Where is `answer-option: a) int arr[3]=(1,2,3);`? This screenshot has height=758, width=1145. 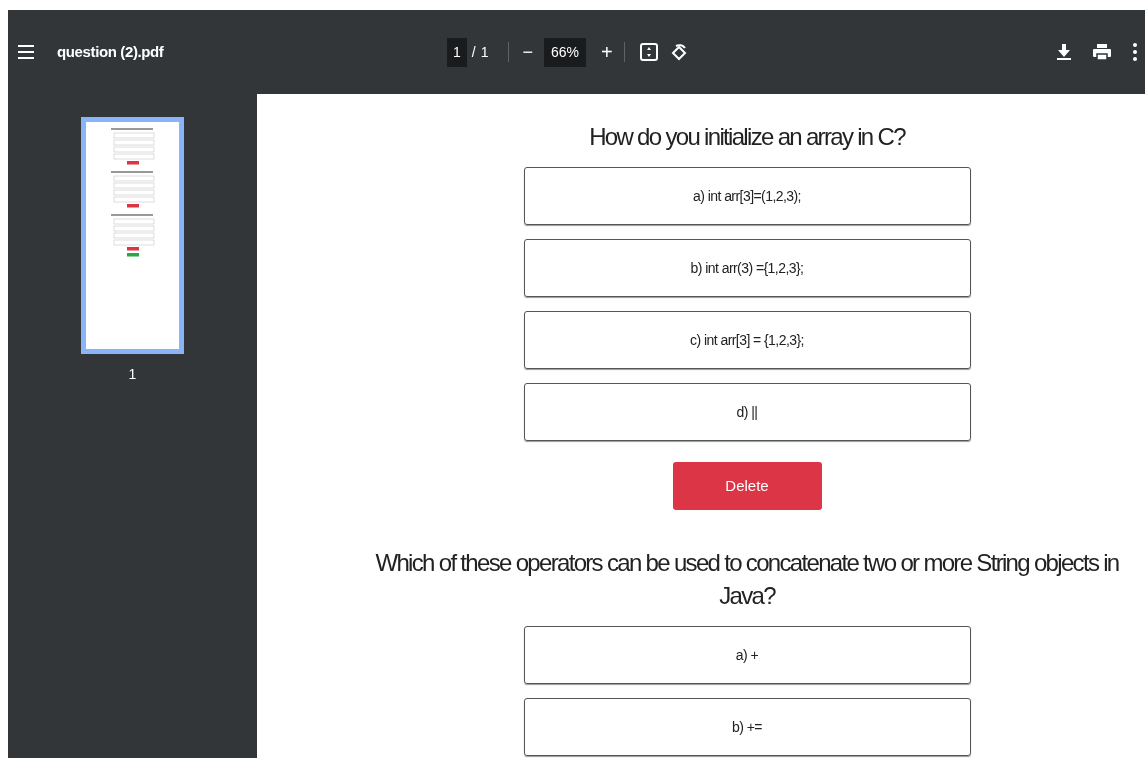
answer-option: a) int arr[3]=(1,2,3); is located at coordinates (747, 196).